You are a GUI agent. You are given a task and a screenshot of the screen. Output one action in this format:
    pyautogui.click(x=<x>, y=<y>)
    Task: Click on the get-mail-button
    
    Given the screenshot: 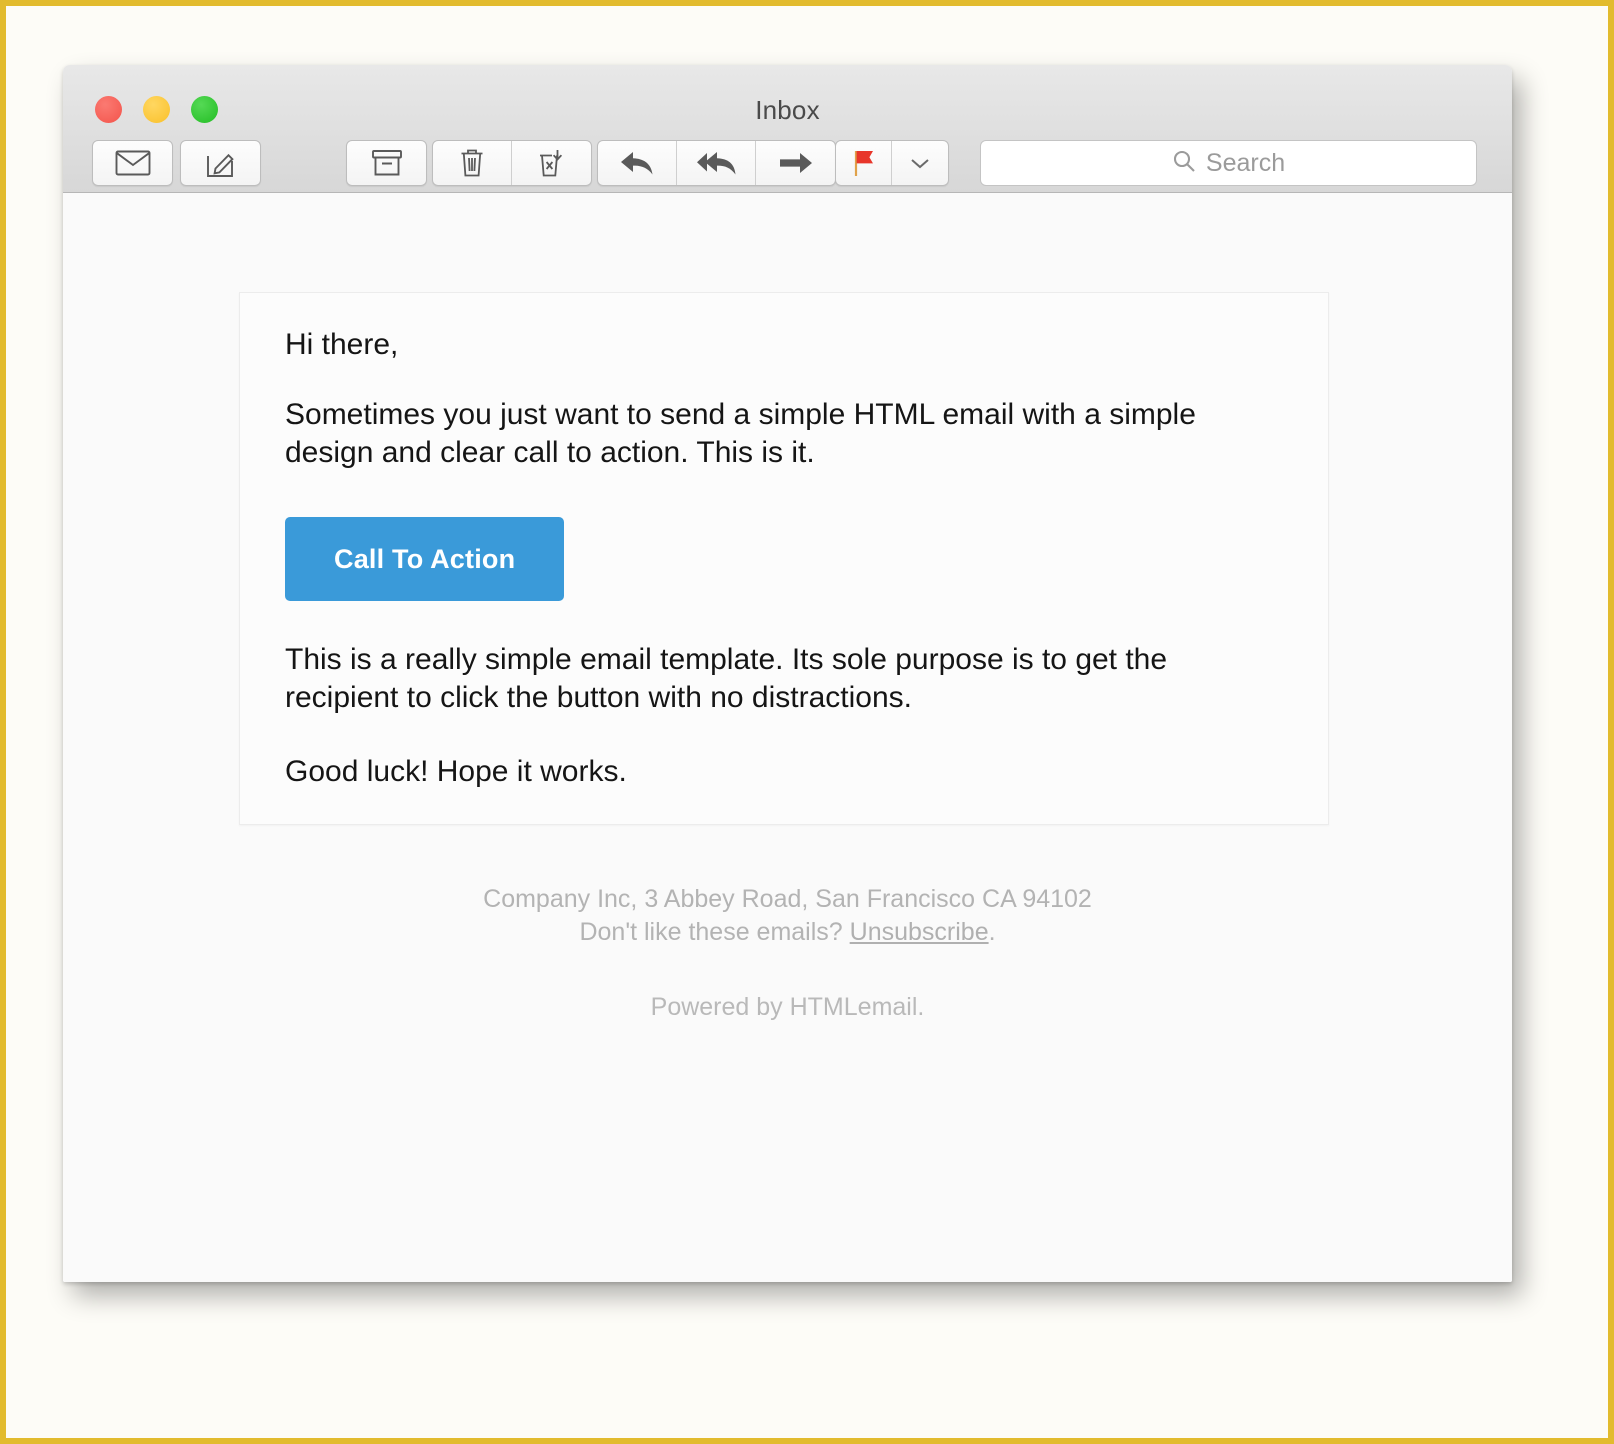 What is the action you would take?
    pyautogui.click(x=132, y=163)
    